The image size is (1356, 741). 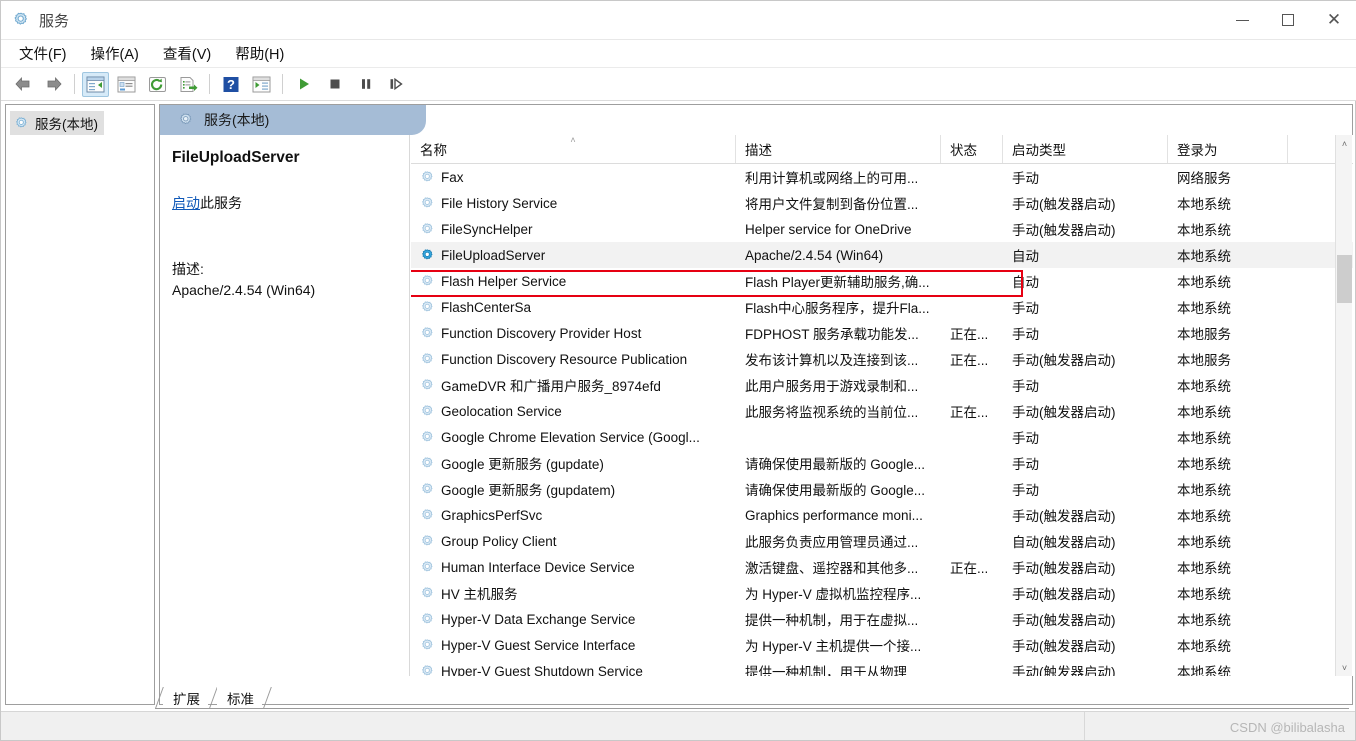 I want to click on column-header-status: 状态, so click(x=972, y=149).